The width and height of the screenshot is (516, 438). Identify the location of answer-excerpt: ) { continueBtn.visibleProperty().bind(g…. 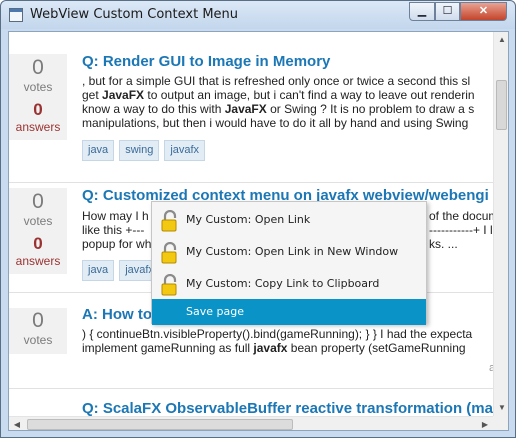
(287, 341).